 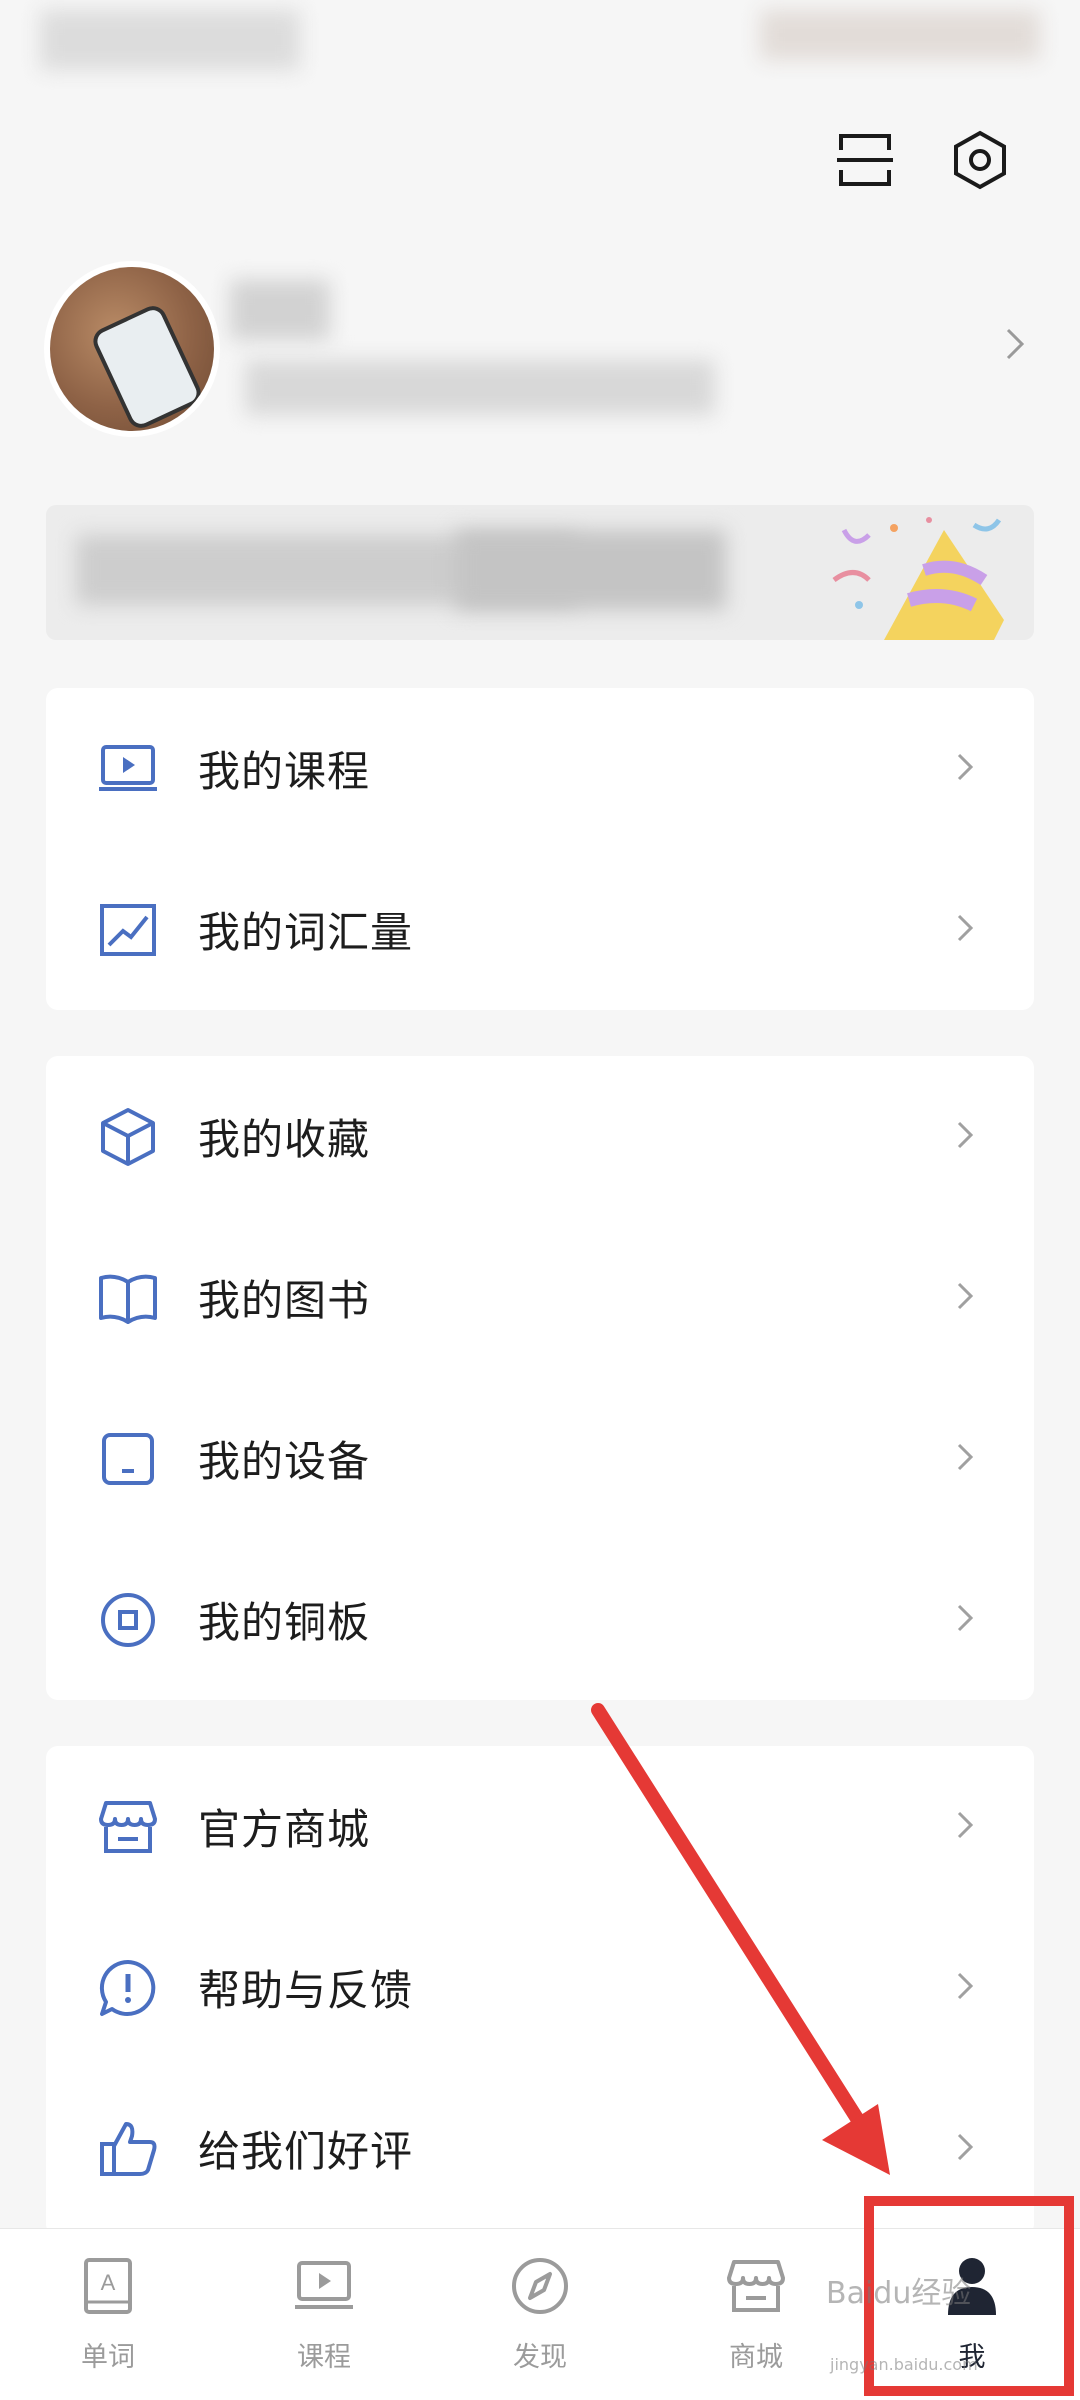 I want to click on username-redacted, so click(x=280, y=310).